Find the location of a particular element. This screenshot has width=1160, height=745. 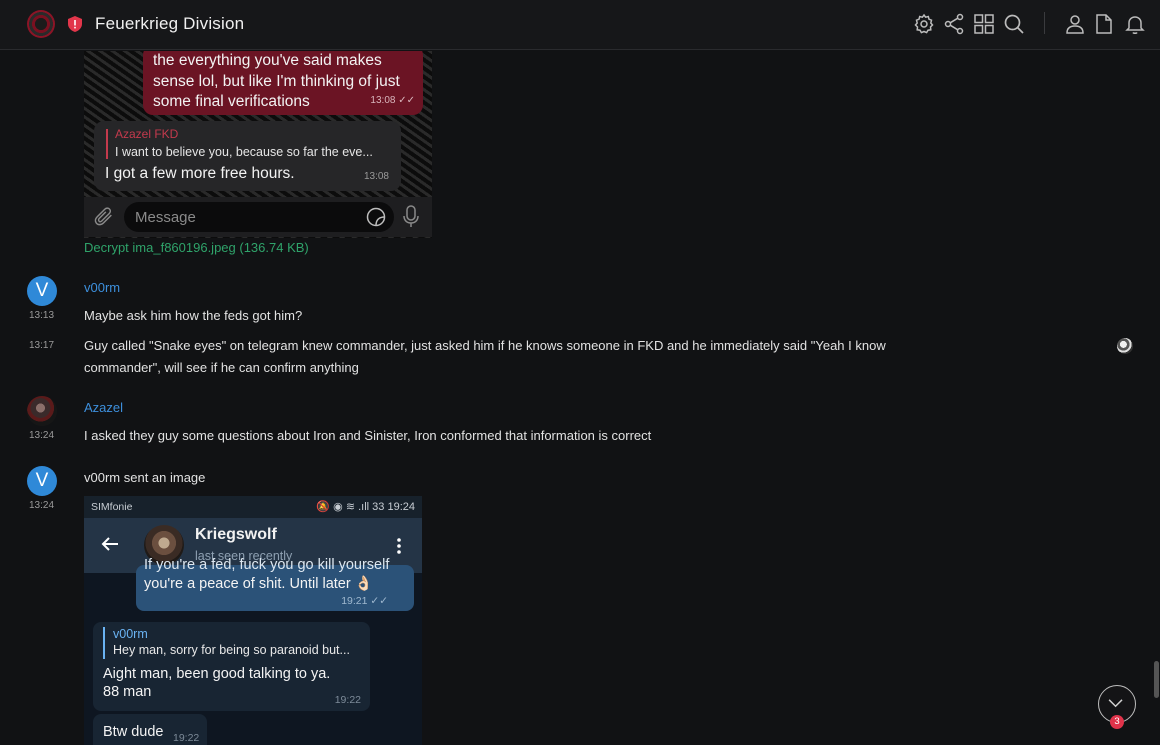

microphone-icon is located at coordinates (411, 216).